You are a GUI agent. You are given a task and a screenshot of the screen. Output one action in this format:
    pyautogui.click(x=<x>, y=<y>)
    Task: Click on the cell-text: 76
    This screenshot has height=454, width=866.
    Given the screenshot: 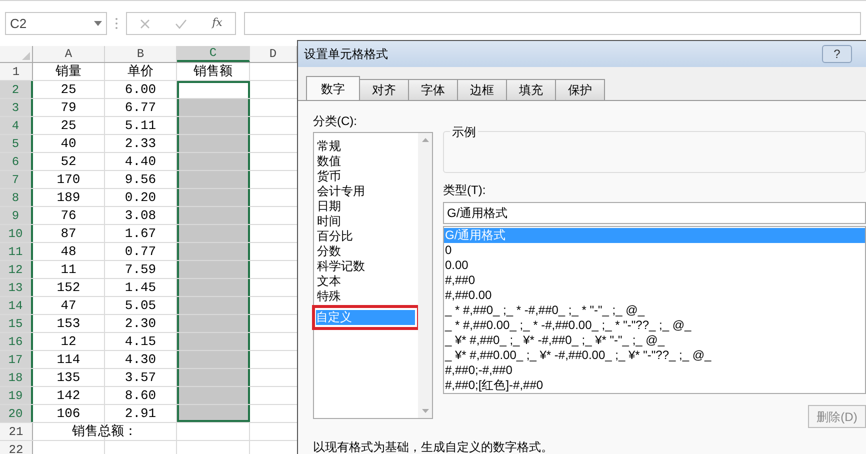 What is the action you would take?
    pyautogui.click(x=68, y=215)
    